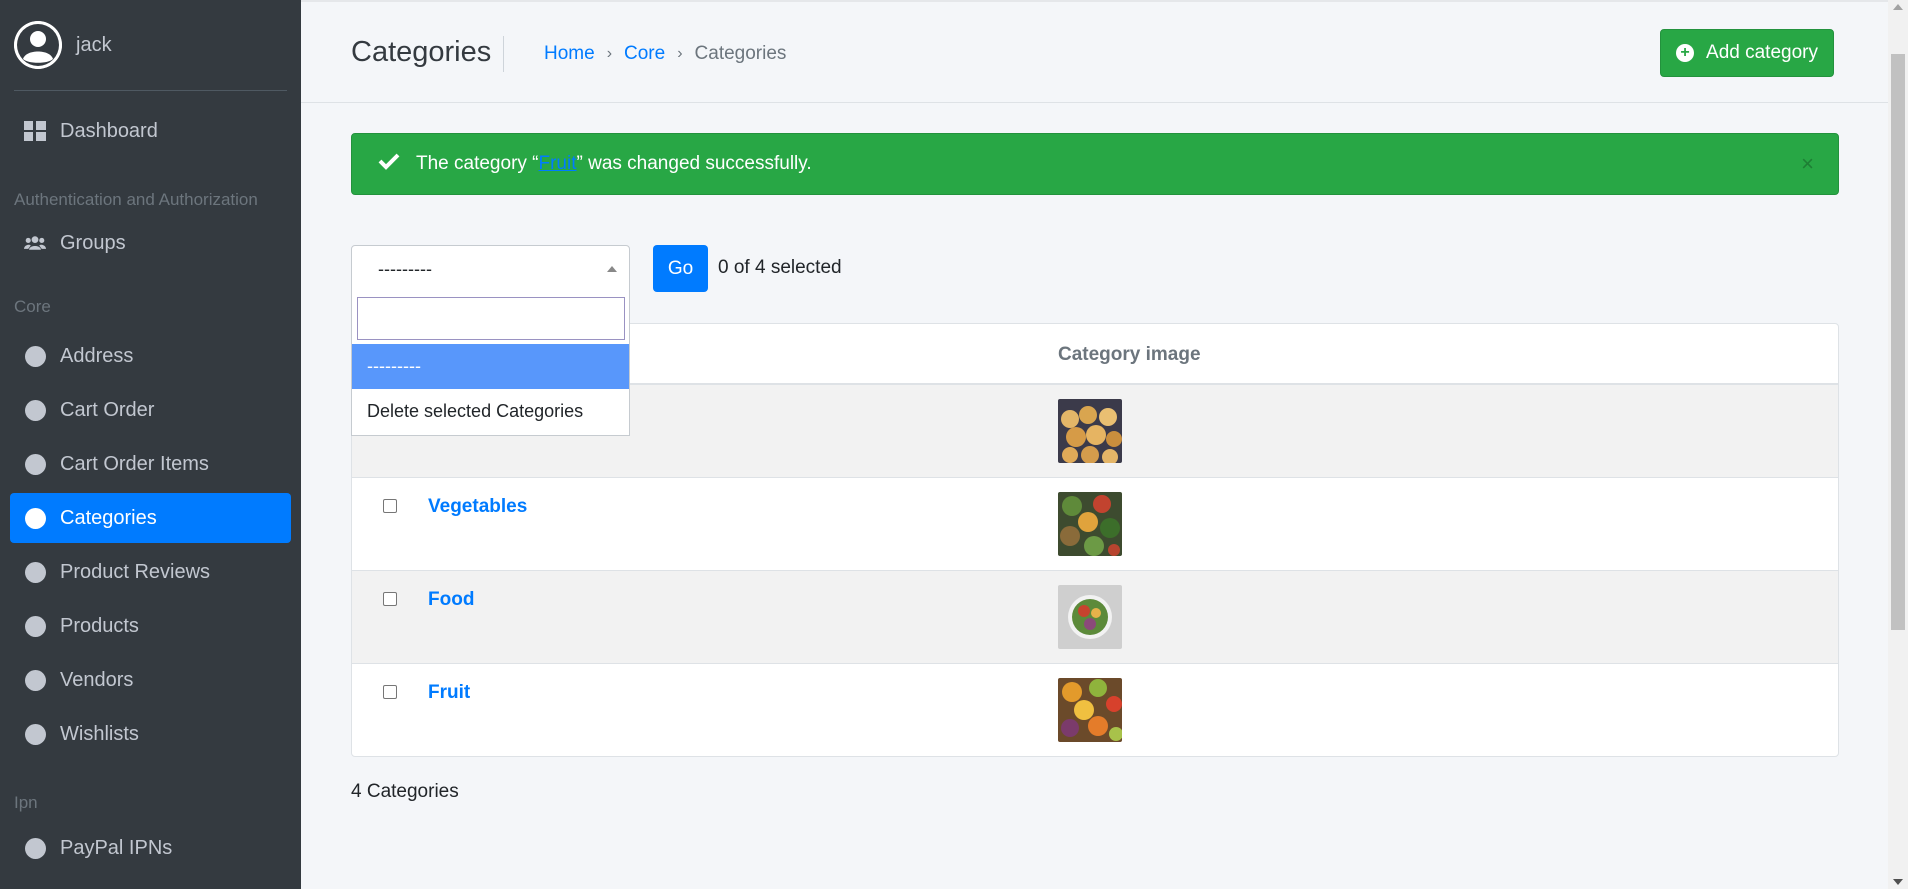 The width and height of the screenshot is (1908, 889). I want to click on title-divider, so click(503, 54).